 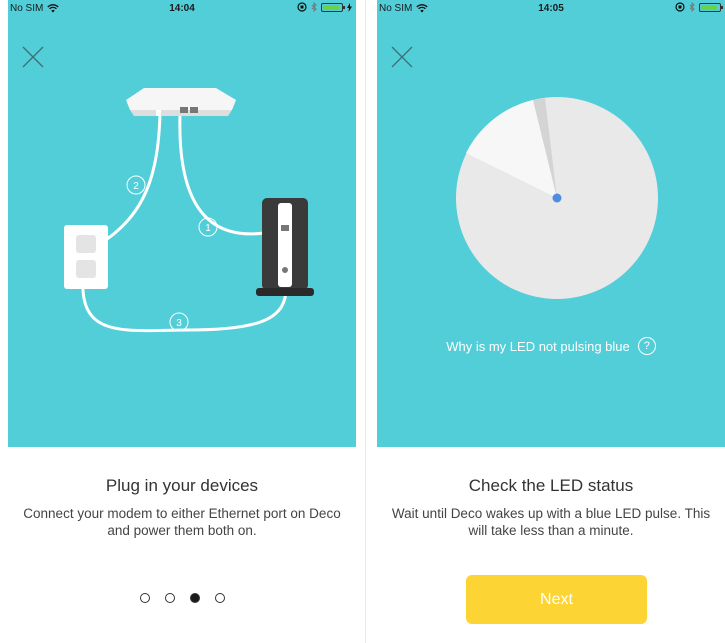 I want to click on next-button: Next, so click(x=556, y=599).